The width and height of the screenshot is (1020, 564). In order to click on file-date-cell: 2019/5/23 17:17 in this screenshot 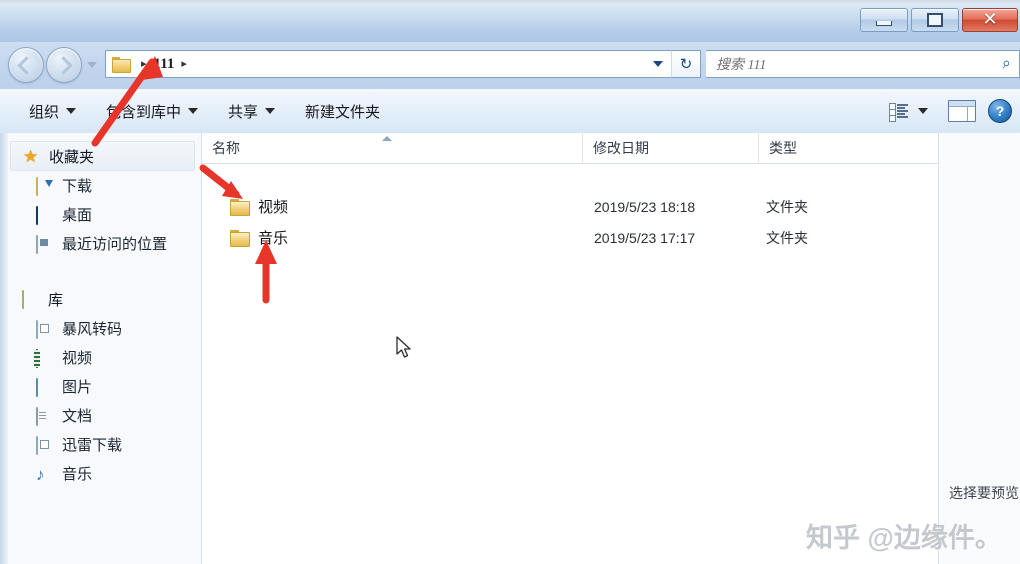, I will do `click(645, 237)`.